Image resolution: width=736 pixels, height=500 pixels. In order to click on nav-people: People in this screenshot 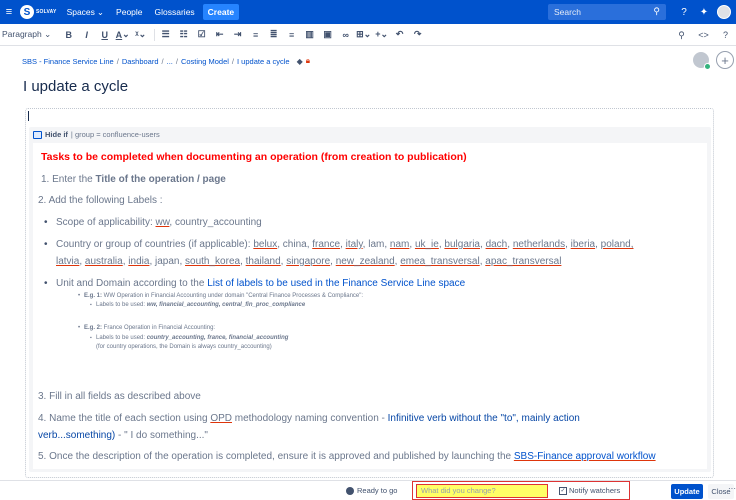, I will do `click(129, 12)`.